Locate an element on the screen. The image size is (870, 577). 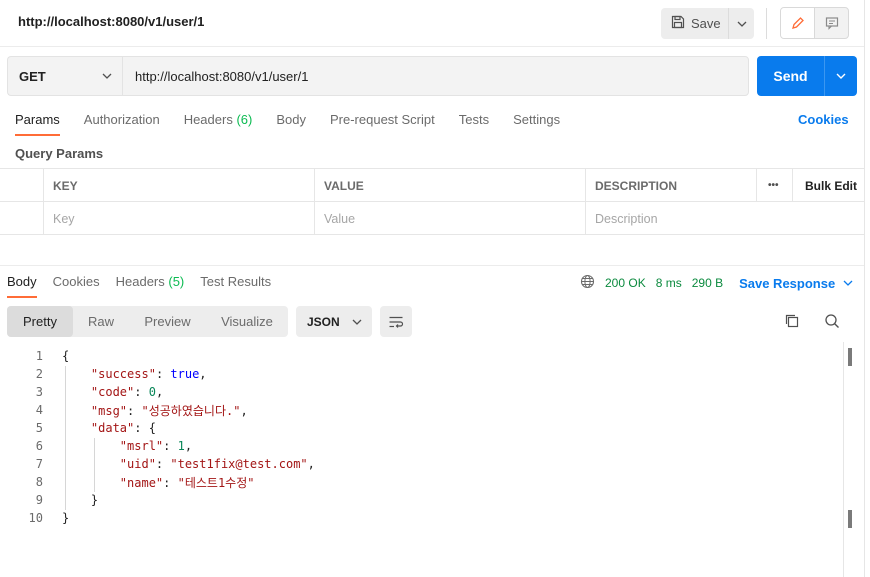
copy-icon is located at coordinates (792, 322).